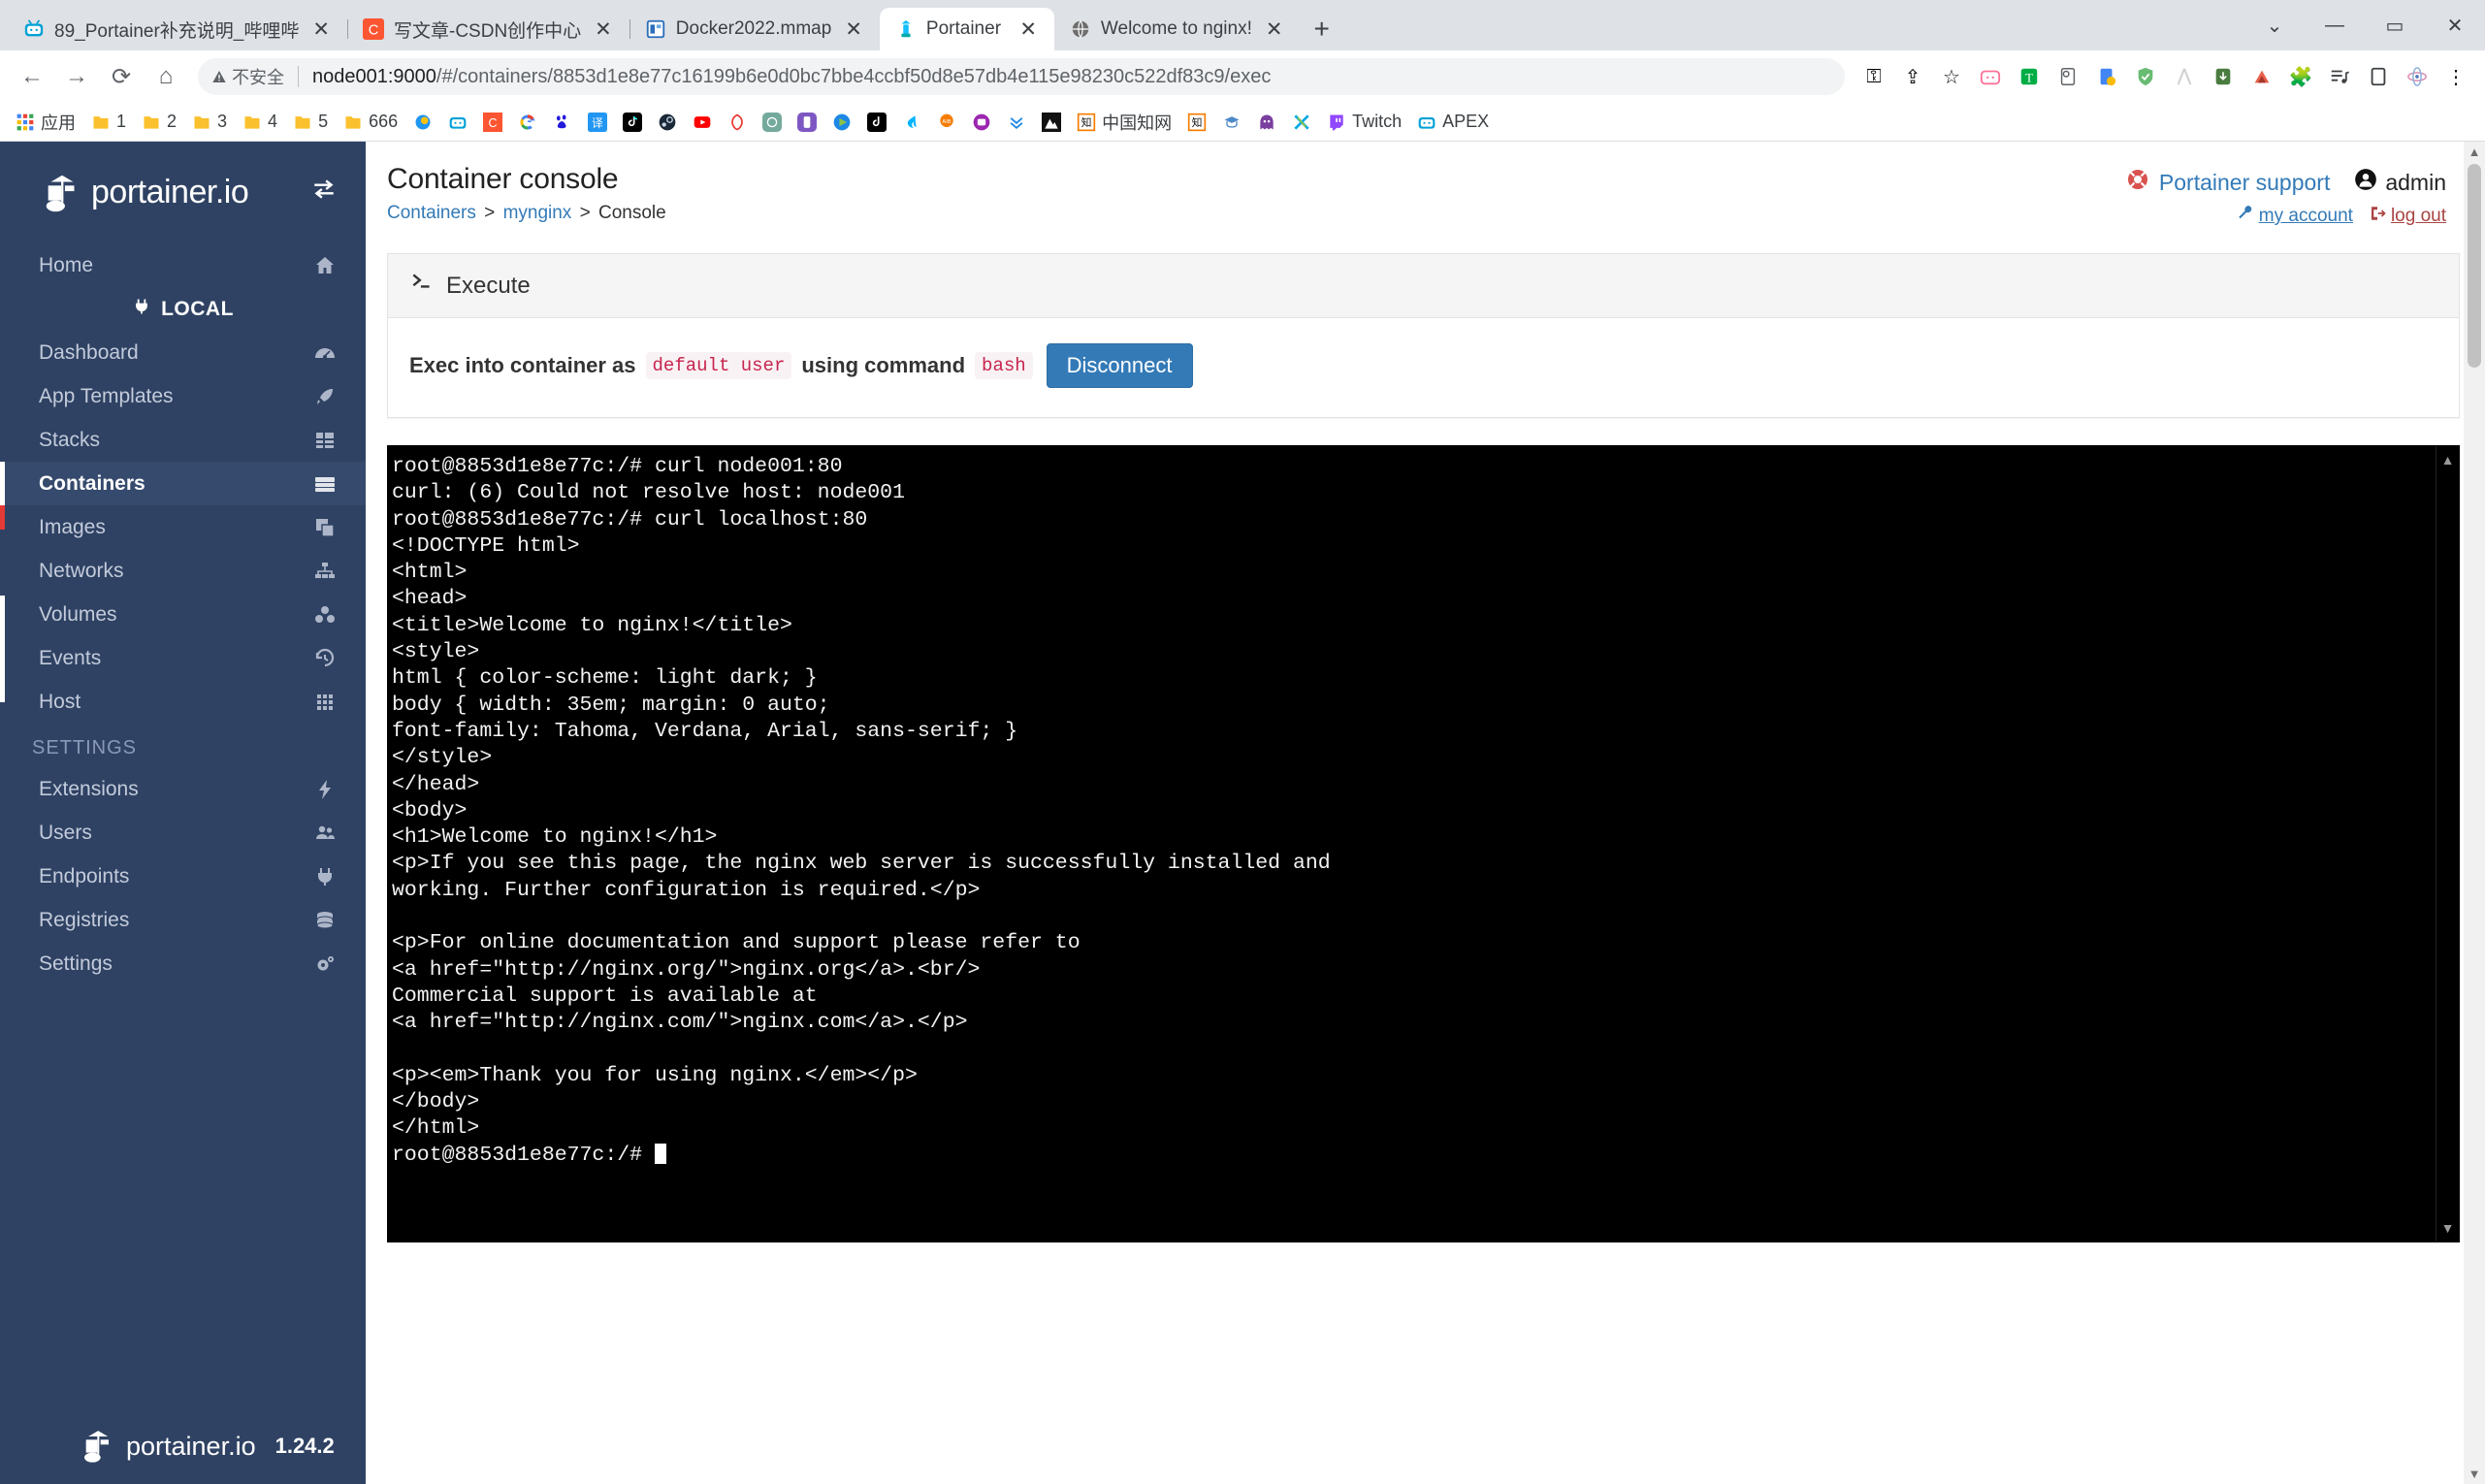 The image size is (2485, 1484). I want to click on sidebar-item-containers: Containers, so click(183, 483).